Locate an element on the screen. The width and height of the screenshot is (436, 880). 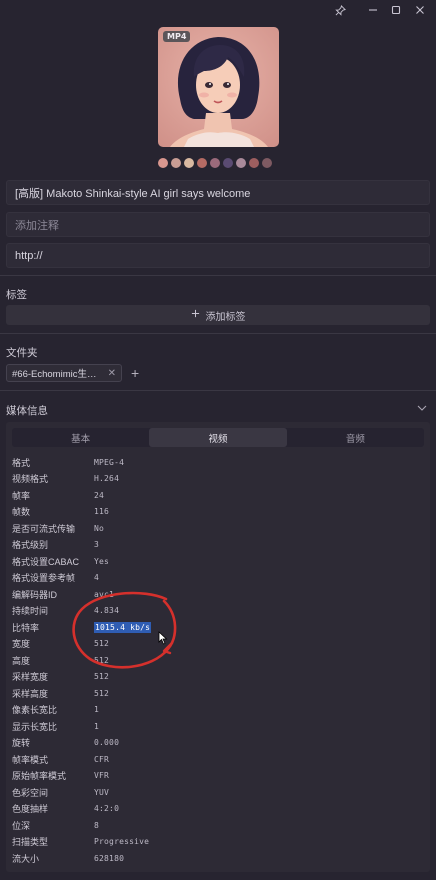
folder-chip-label: #66-Echomimic生成数字人 is located at coordinates (58, 374).